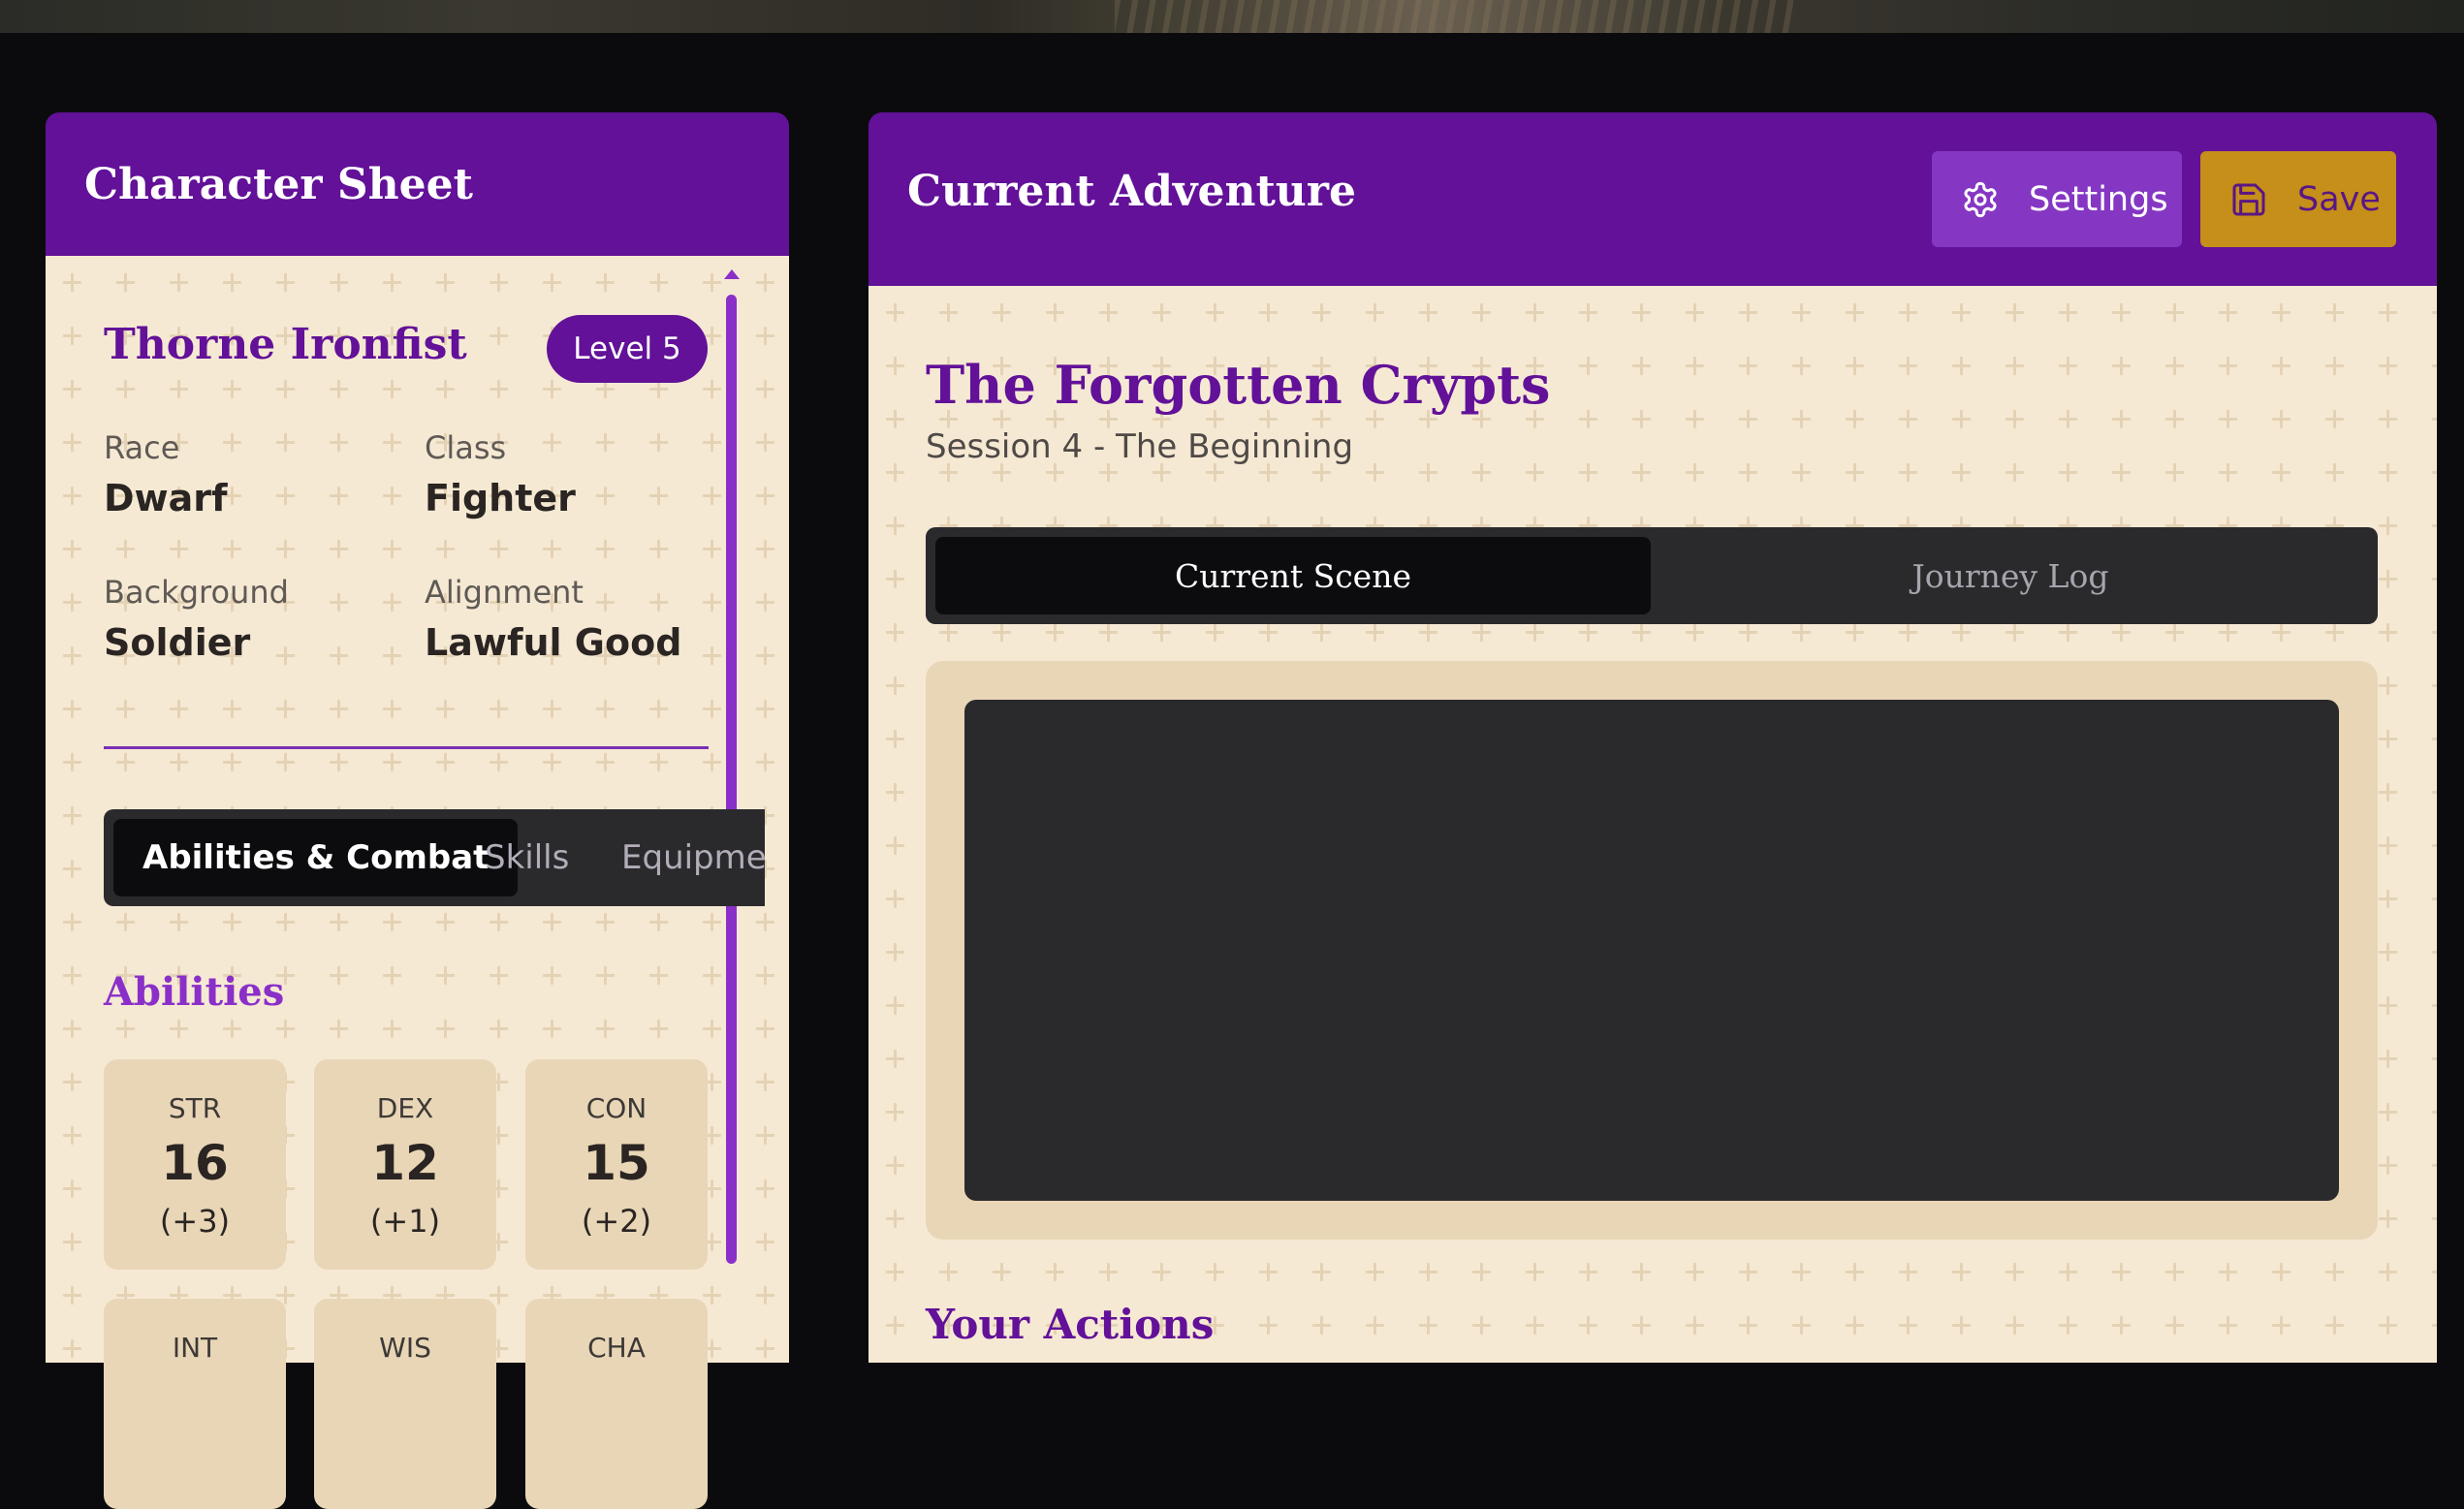 The image size is (2464, 1509). I want to click on save-label: Save, so click(2339, 199).